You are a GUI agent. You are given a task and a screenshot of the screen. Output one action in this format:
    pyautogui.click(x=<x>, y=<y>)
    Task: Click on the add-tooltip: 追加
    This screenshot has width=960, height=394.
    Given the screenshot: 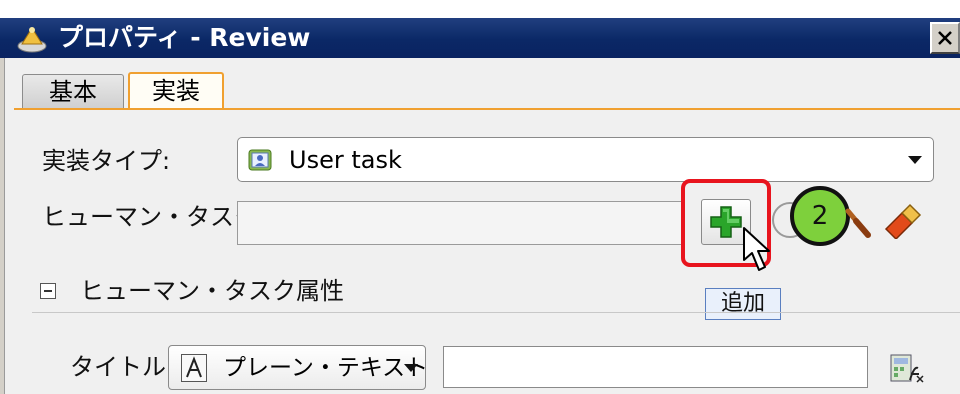 What is the action you would take?
    pyautogui.click(x=743, y=304)
    